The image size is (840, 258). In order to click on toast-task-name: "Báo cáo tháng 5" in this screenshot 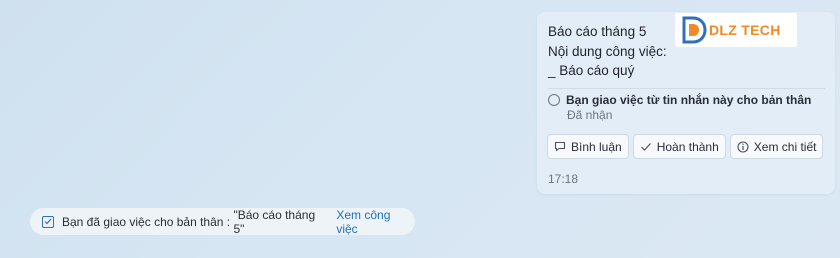, I will do `click(274, 221)`.